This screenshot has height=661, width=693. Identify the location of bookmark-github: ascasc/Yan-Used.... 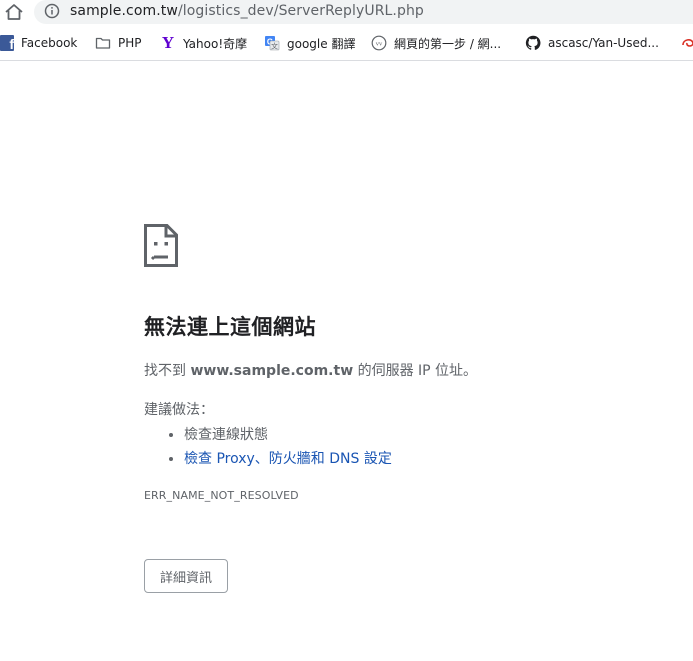
(592, 43).